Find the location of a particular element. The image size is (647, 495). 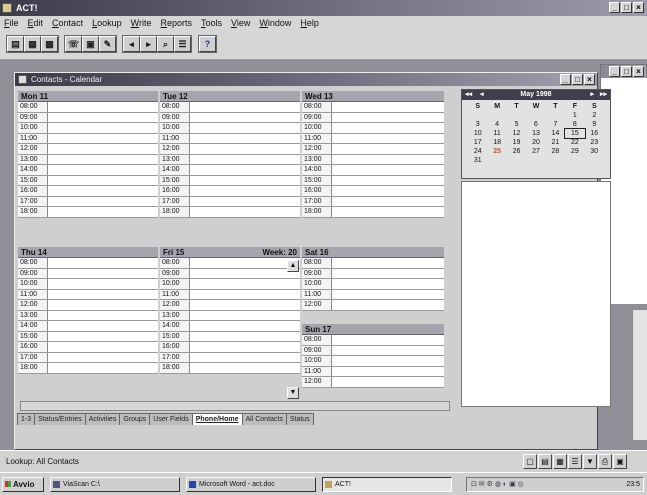

menu-file: File is located at coordinates (11, 23).